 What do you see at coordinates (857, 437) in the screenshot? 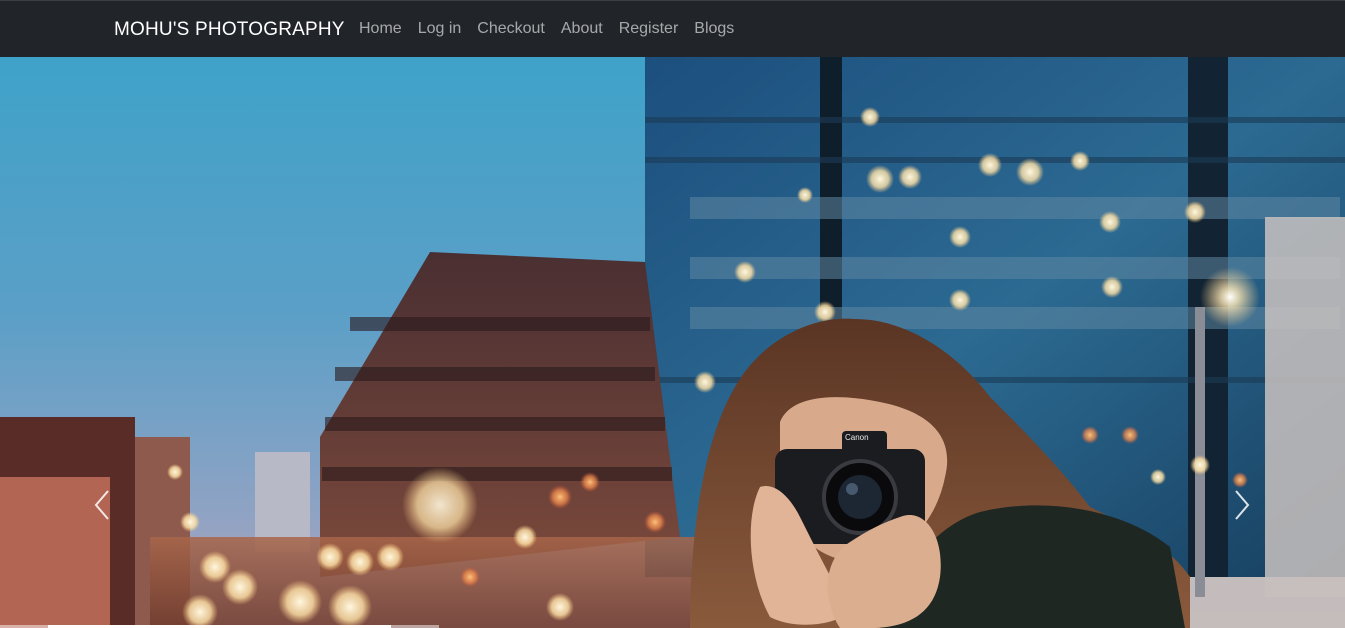
I see `camera-brand-label: Canon` at bounding box center [857, 437].